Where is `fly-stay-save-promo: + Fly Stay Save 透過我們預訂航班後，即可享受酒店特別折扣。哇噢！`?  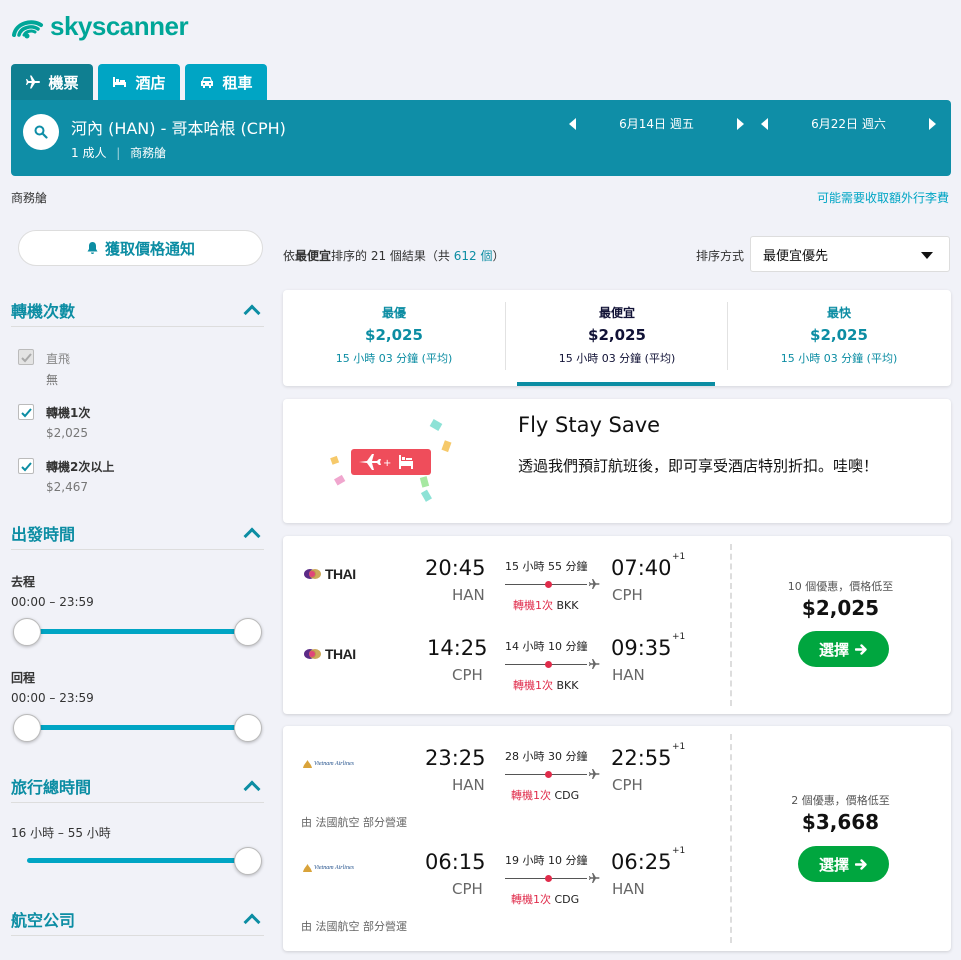 fly-stay-save-promo: + Fly Stay Save 透過我們預訂航班後，即可享受酒店特別折扣。哇噢！ is located at coordinates (617, 461).